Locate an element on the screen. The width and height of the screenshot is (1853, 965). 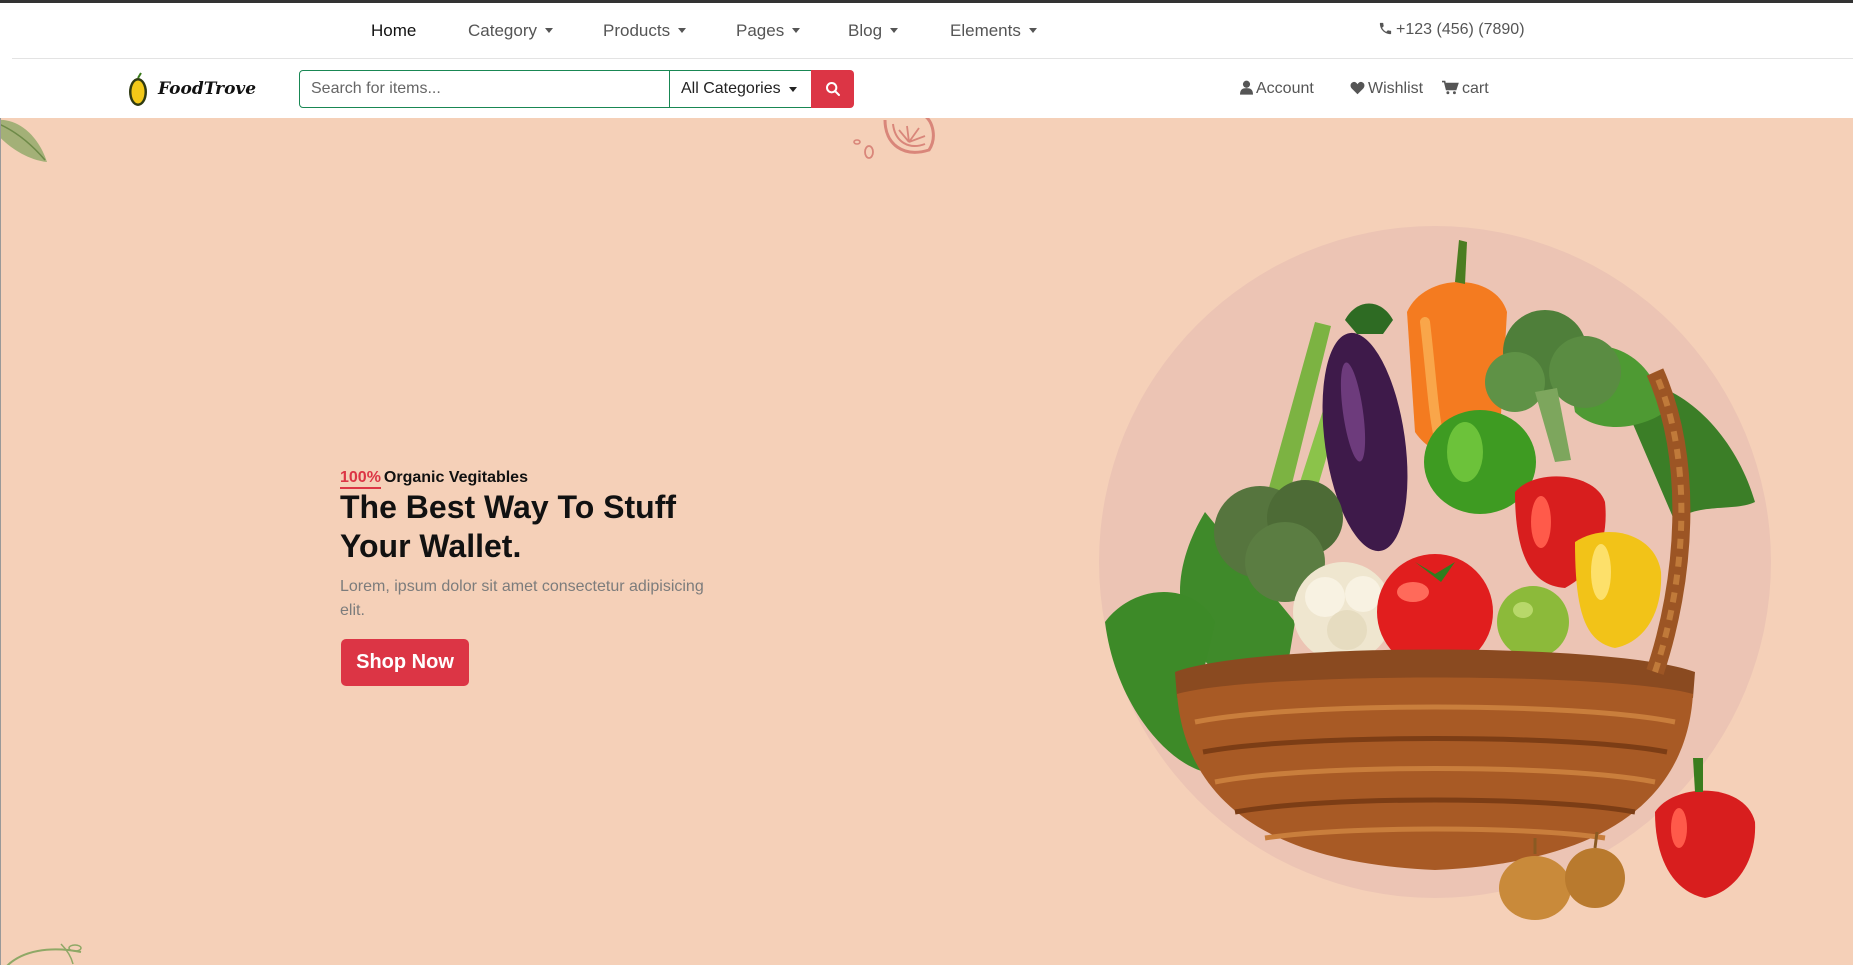
shop-now-button: Shop Now is located at coordinates (405, 662).